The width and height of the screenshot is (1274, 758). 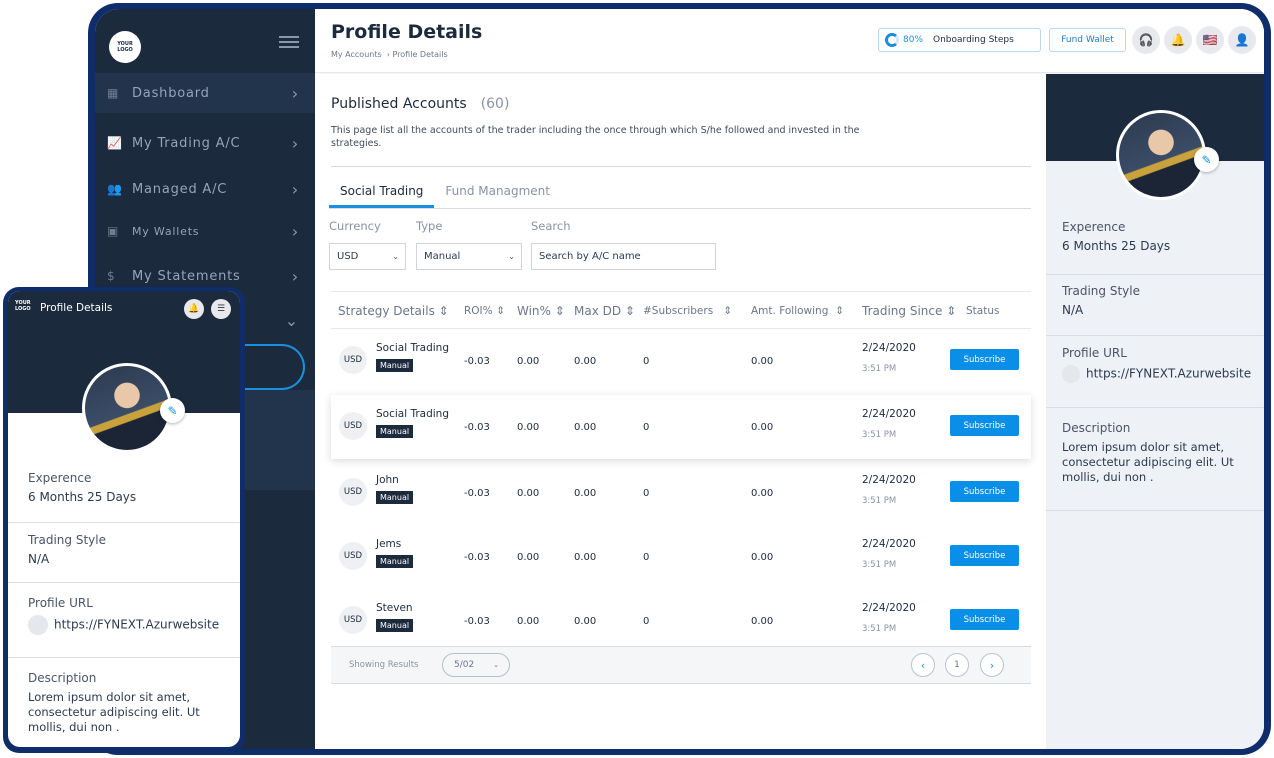 I want to click on mobile-header: YOUR LOGO Profile Details 🔔 ☰, so click(x=124, y=309).